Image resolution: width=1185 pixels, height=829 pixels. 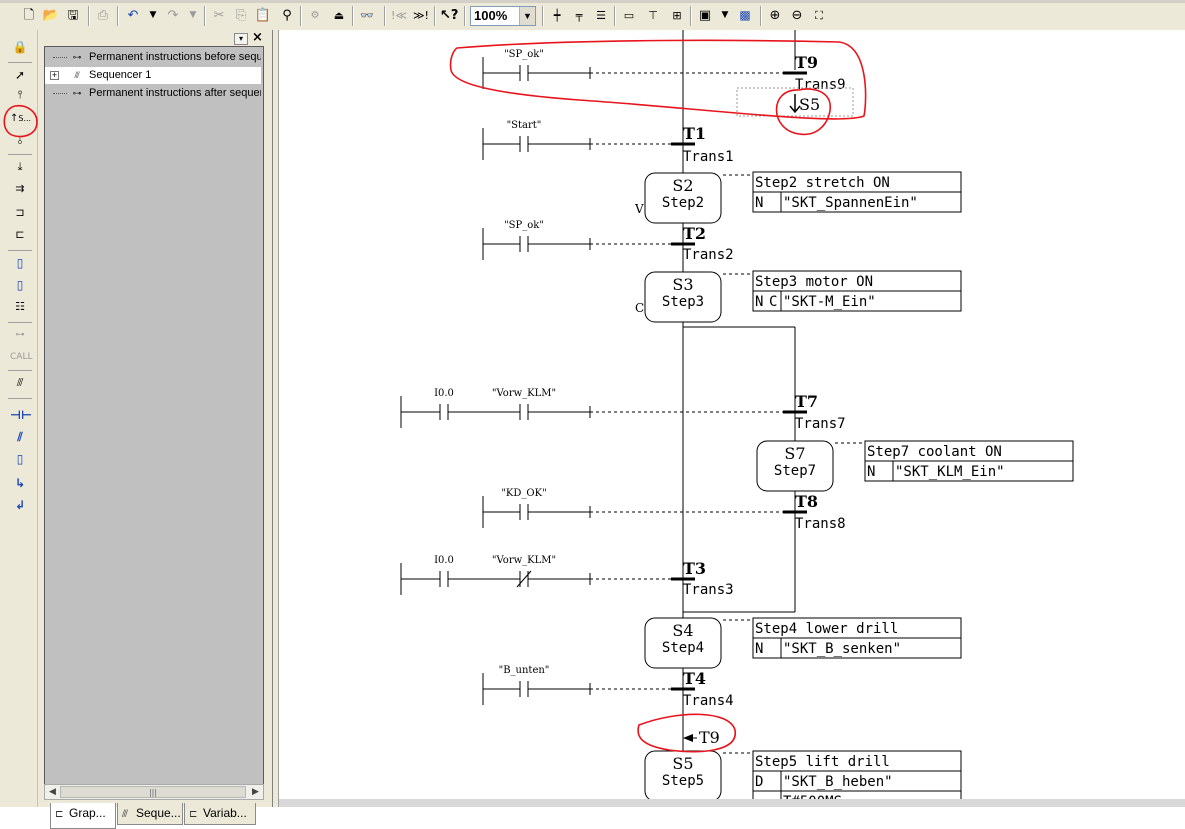 What do you see at coordinates (20, 437) in the screenshot?
I see `contact-nc-icon: ⫽` at bounding box center [20, 437].